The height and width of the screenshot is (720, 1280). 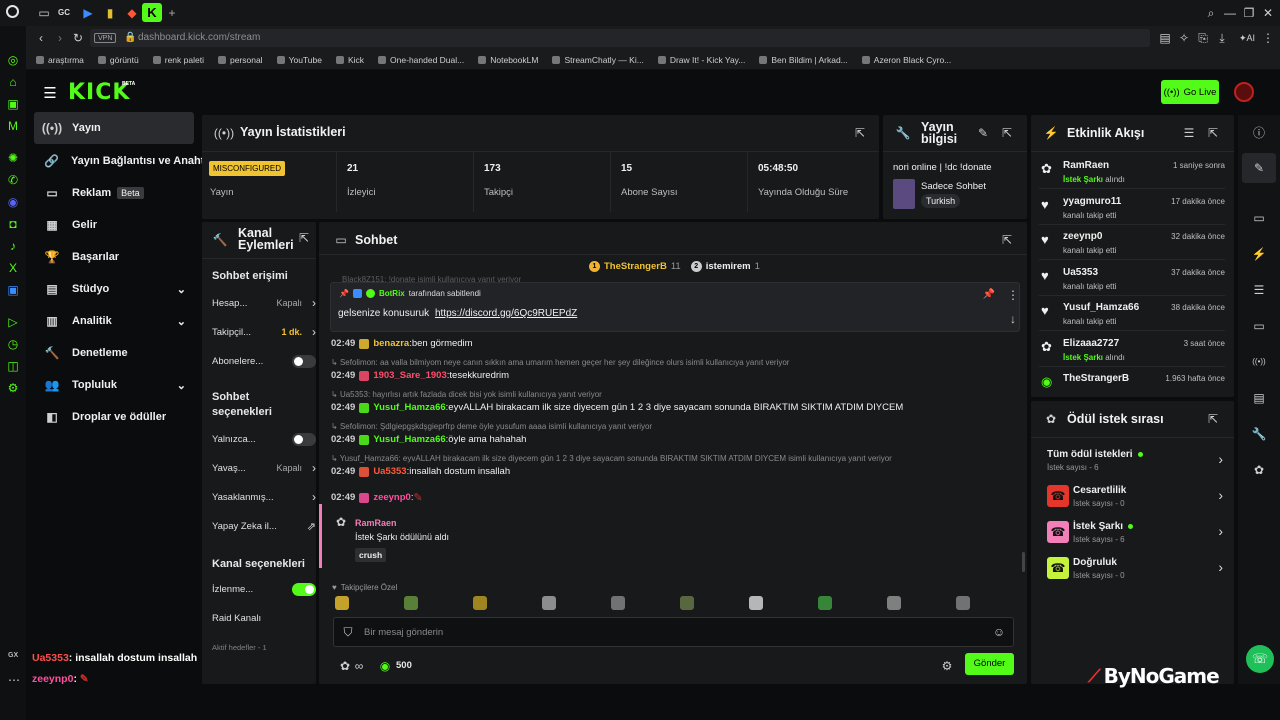 What do you see at coordinates (1133, 569) in the screenshot?
I see `reward-queue-item: ☎ Doğruluk İstek sayısı - 0 ›` at bounding box center [1133, 569].